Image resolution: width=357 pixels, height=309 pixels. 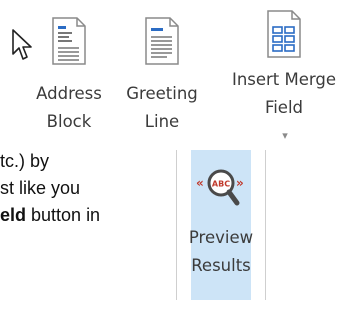 I want to click on greeting-line-button: Greeting Line, so click(x=162, y=73).